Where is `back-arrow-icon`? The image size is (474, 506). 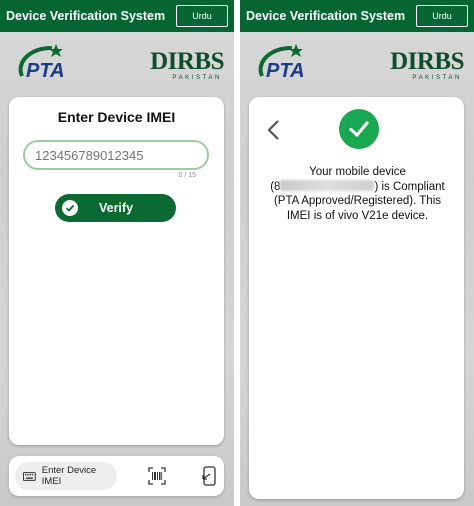 back-arrow-icon is located at coordinates (273, 130).